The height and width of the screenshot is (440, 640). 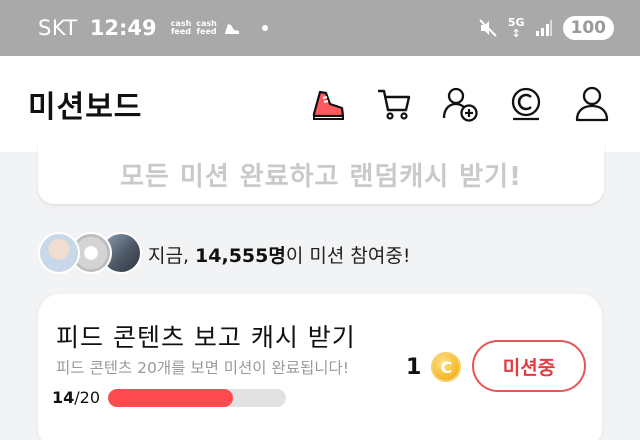 What do you see at coordinates (58, 28) in the screenshot?
I see `carrier-label: SKT` at bounding box center [58, 28].